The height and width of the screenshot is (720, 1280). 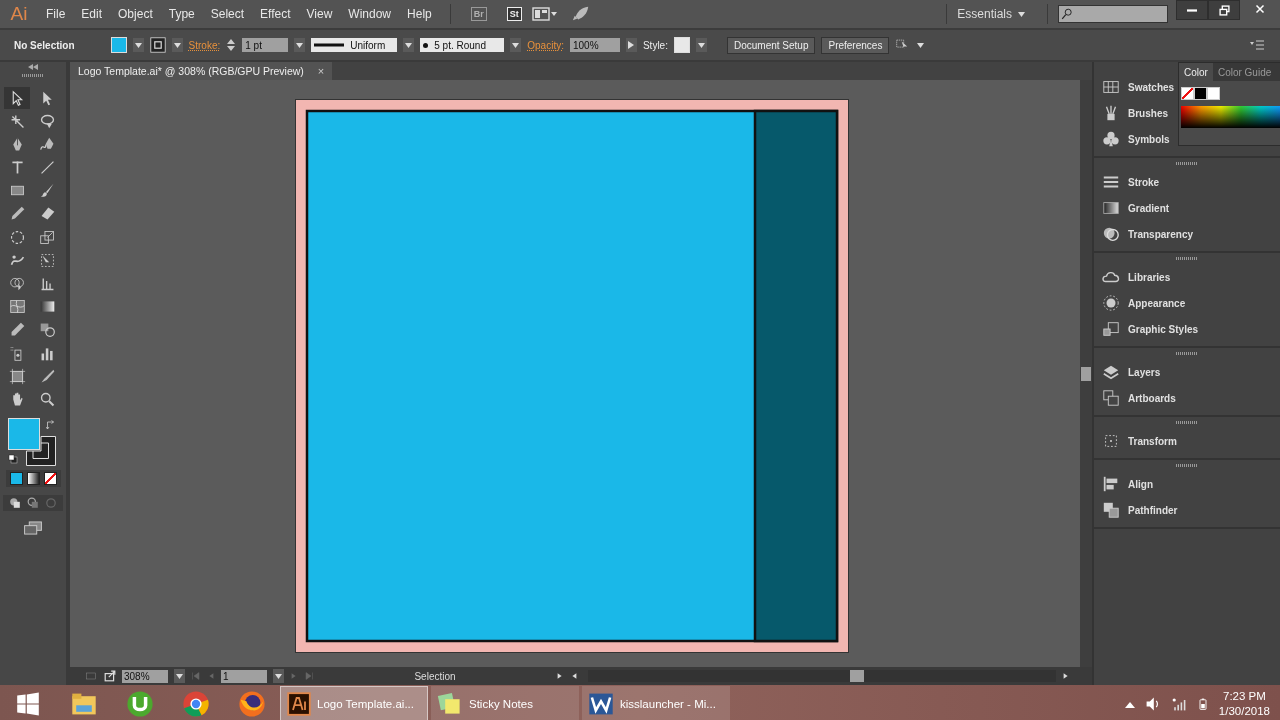 What do you see at coordinates (1111, 398) in the screenshot?
I see `artboards-icon` at bounding box center [1111, 398].